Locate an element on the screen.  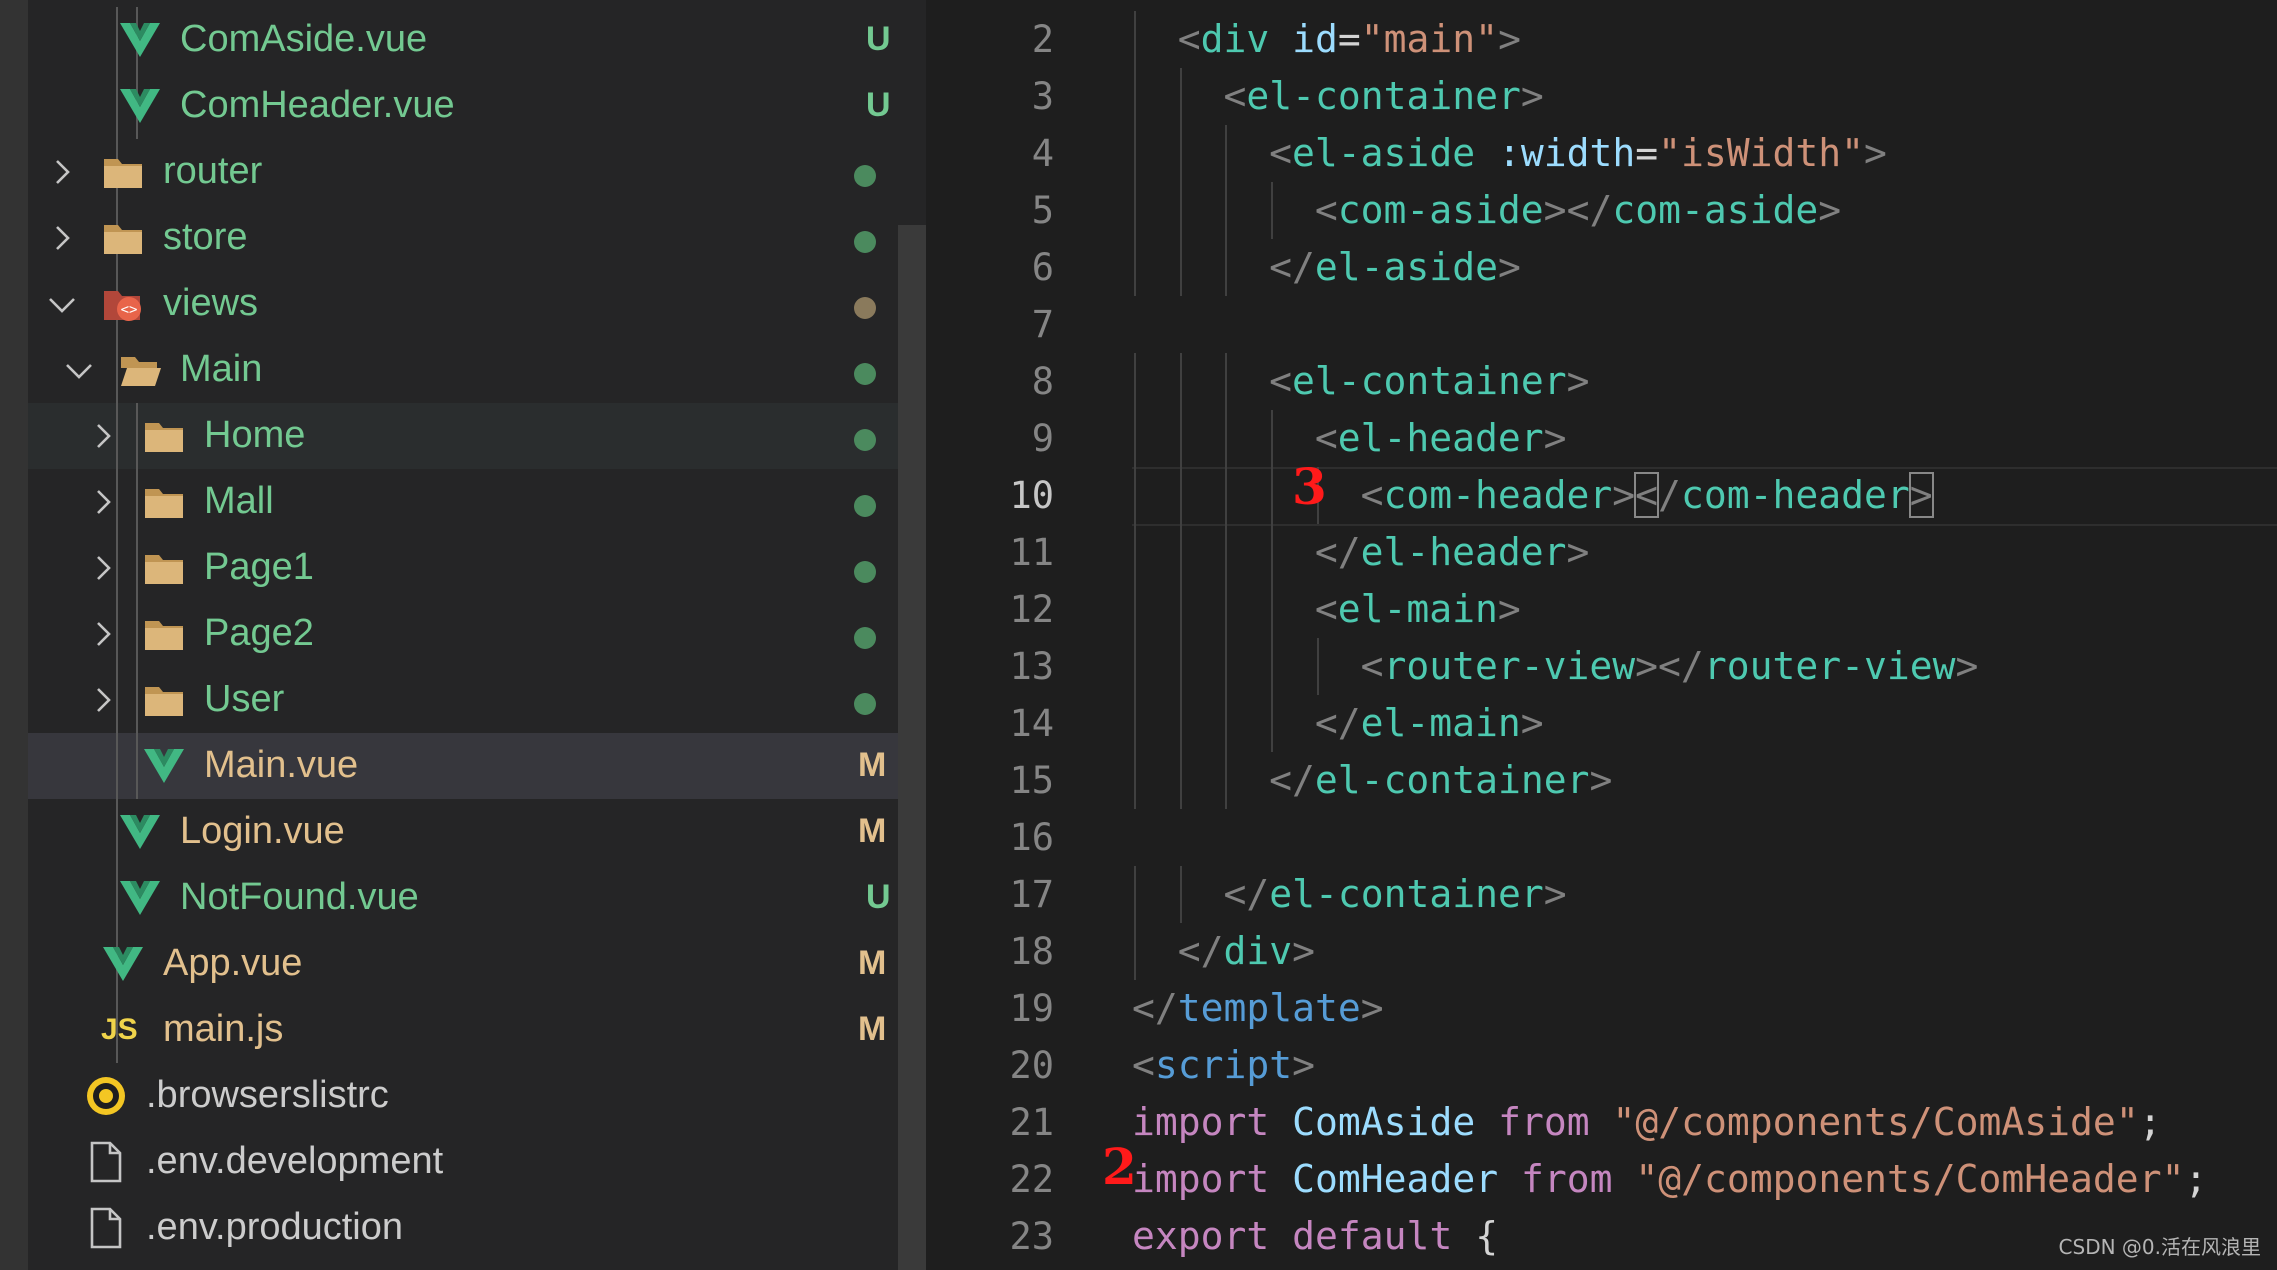
code-text: <div id="main"> is located at coordinates (1349, 39).